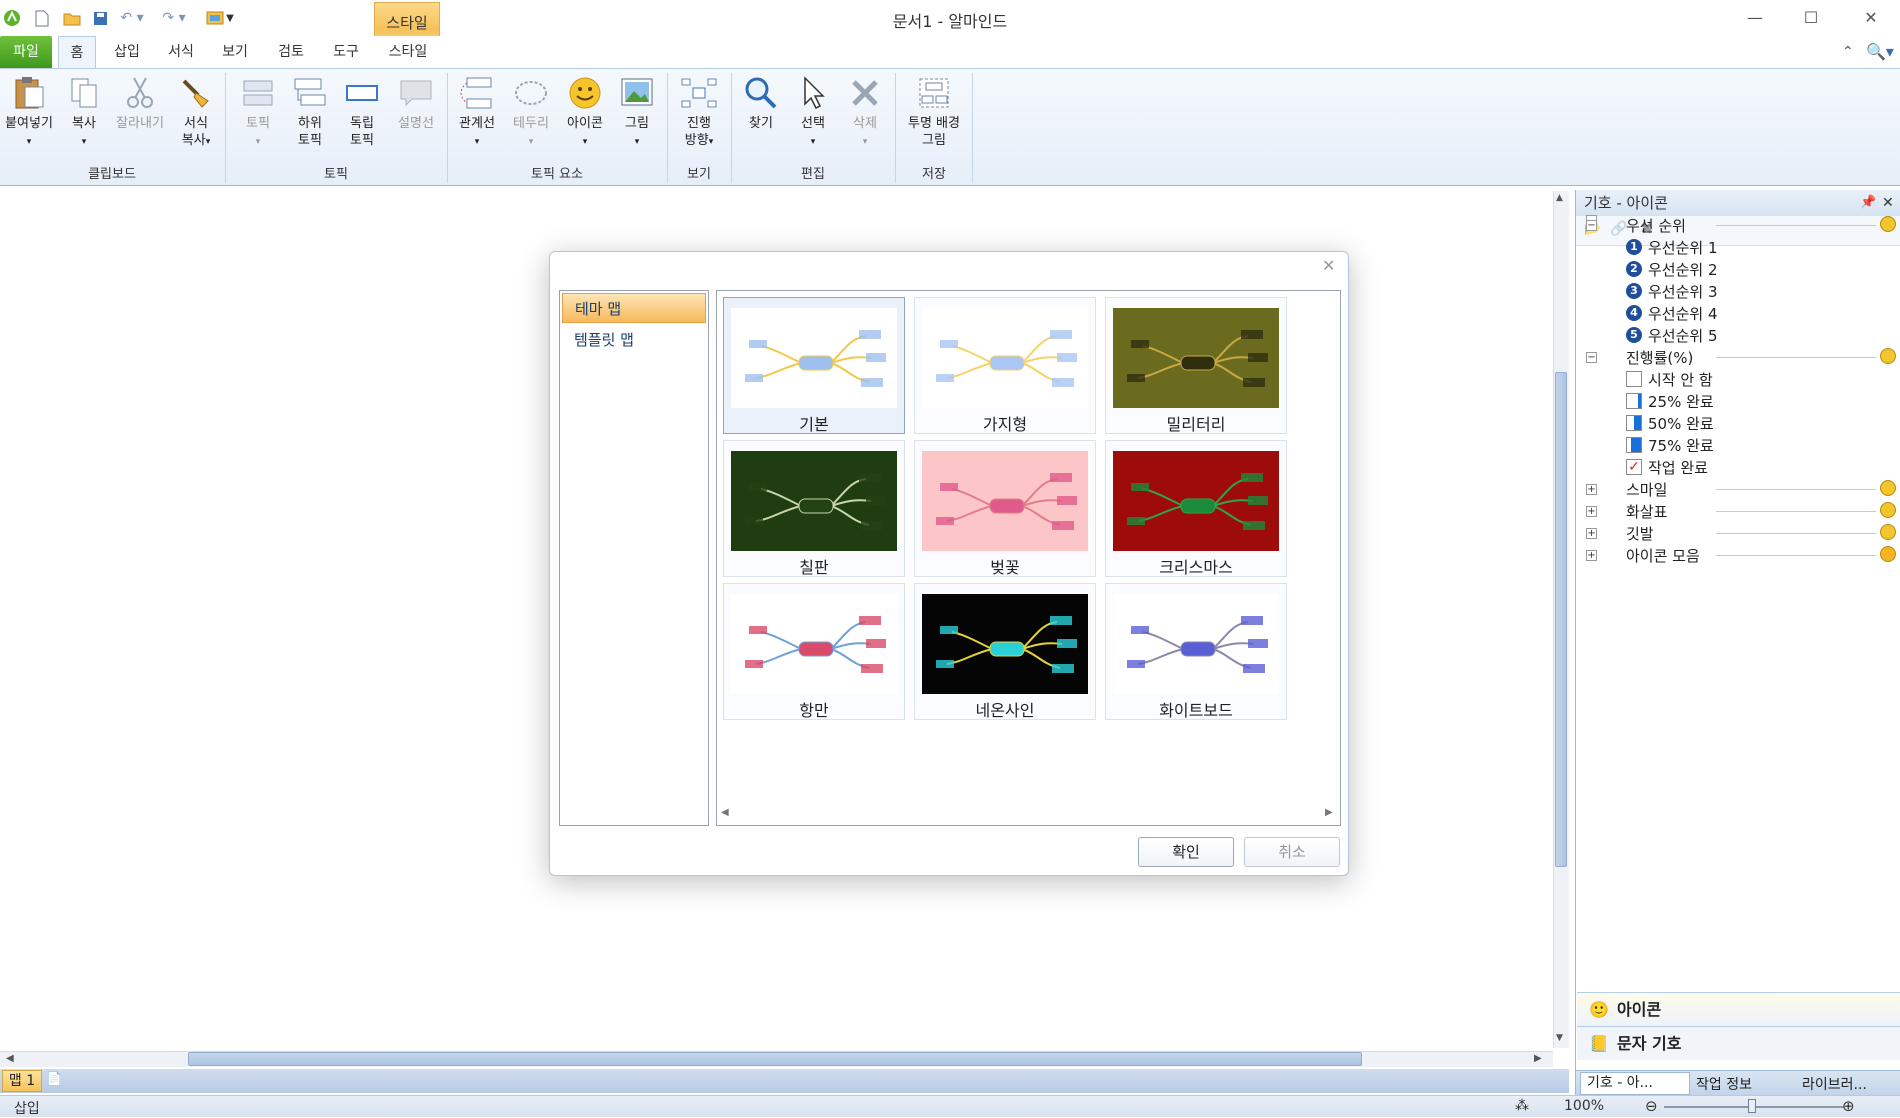 This screenshot has height=1118, width=1900. Describe the element at coordinates (1196, 508) in the screenshot. I see `theme-card: 크리스마스` at that location.